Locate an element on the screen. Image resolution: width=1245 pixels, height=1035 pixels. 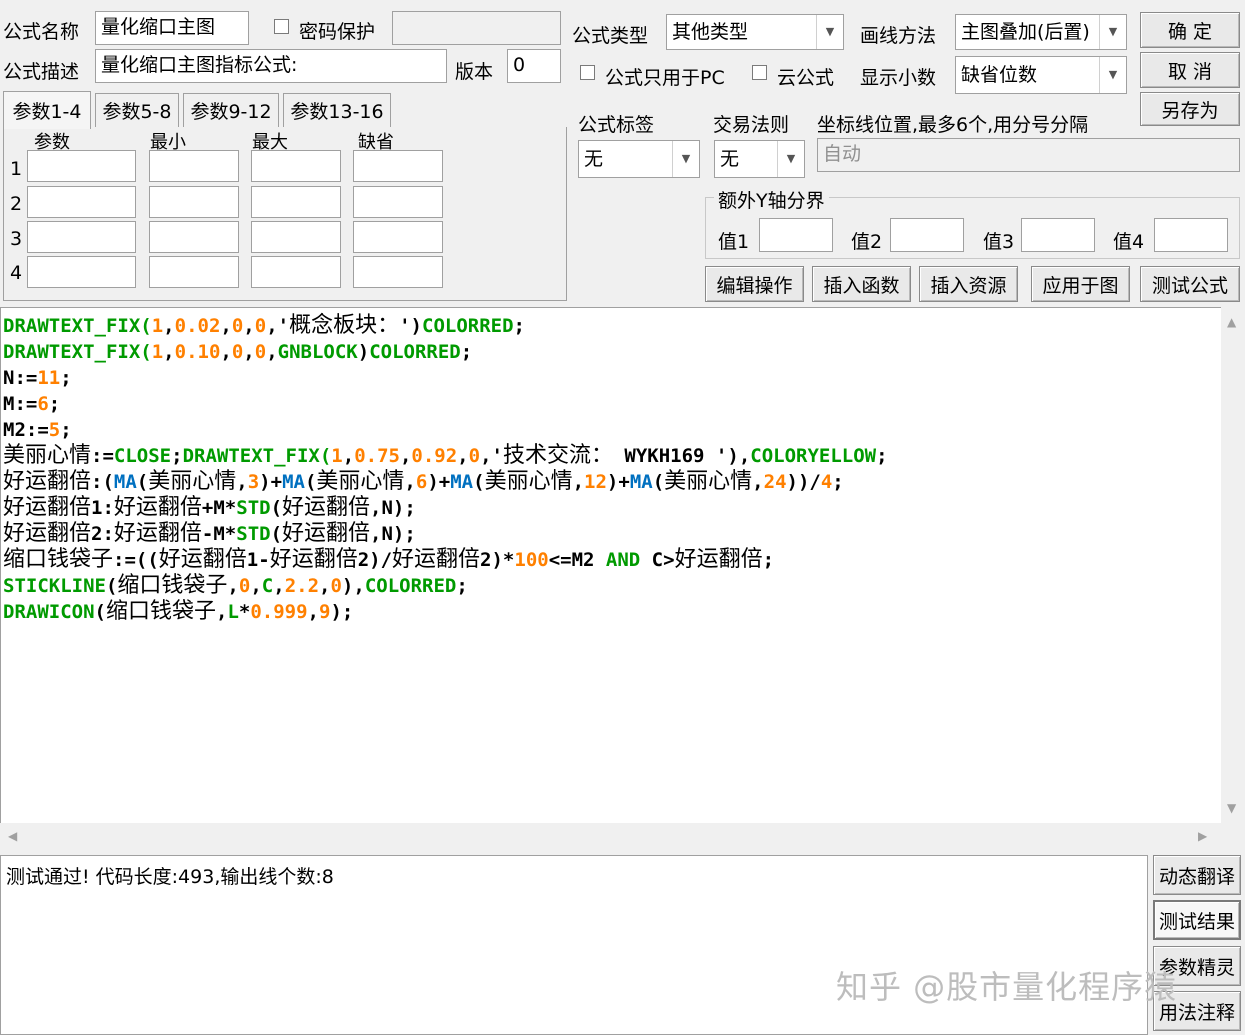
password-input is located at coordinates (476, 28).